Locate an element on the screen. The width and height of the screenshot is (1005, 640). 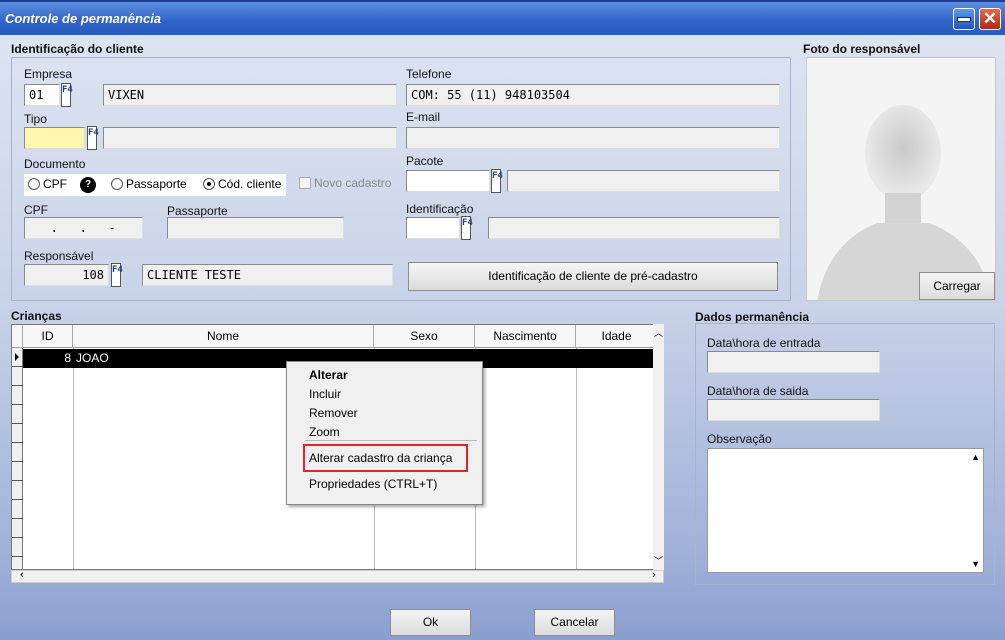
radio-cod-cliente-dot is located at coordinates (209, 184).